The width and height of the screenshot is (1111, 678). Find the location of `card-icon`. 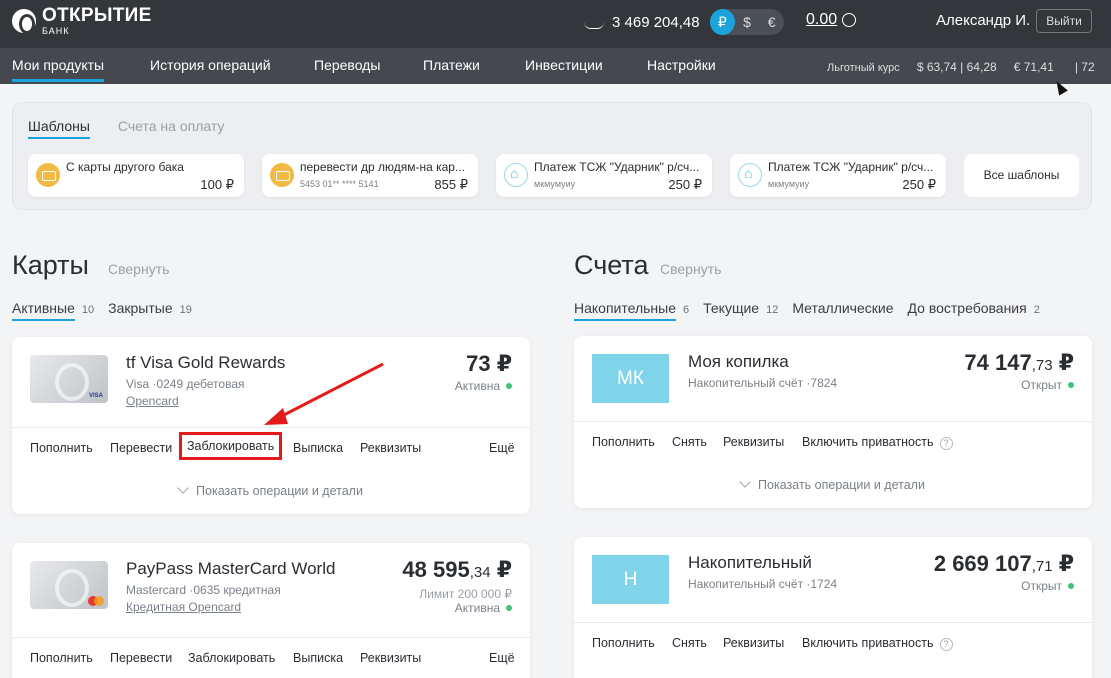

card-icon is located at coordinates (48, 175).